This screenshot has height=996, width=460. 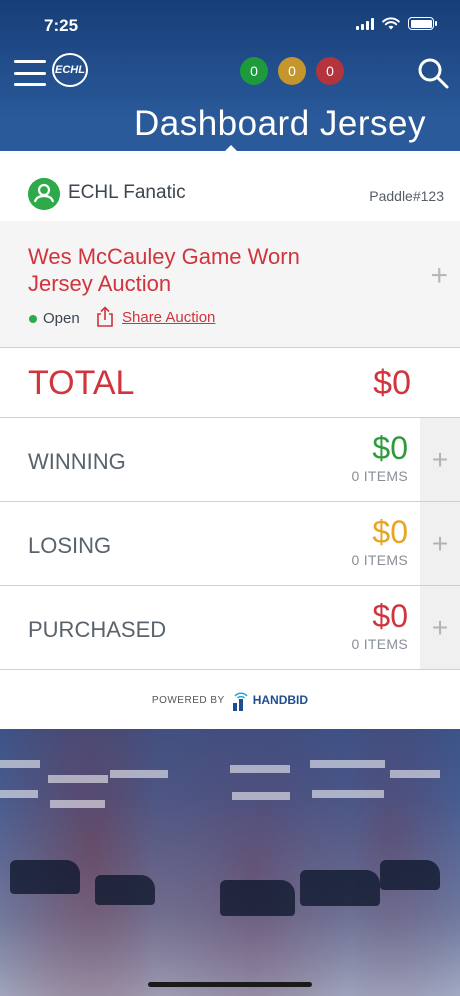 I want to click on share-icon, so click(x=105, y=317).